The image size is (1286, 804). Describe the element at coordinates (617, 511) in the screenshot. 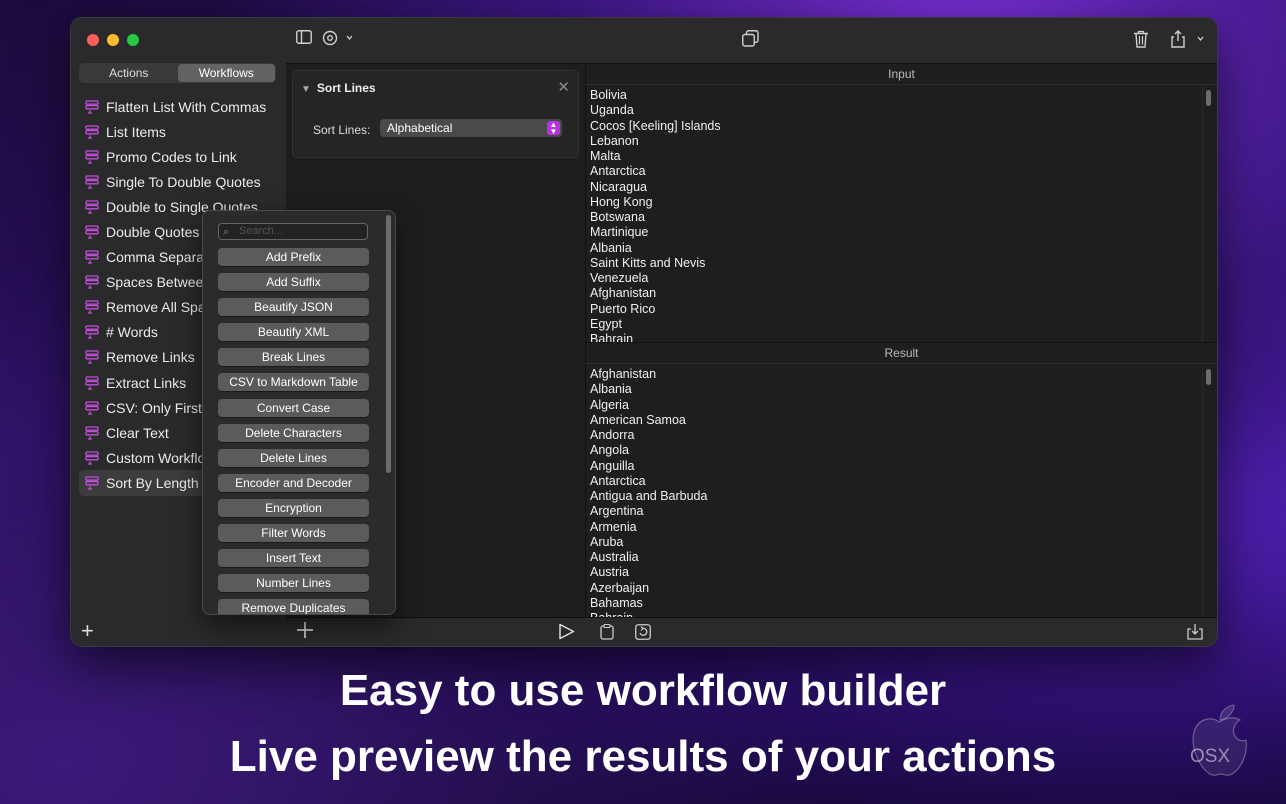

I see `result-line: Argentina` at that location.